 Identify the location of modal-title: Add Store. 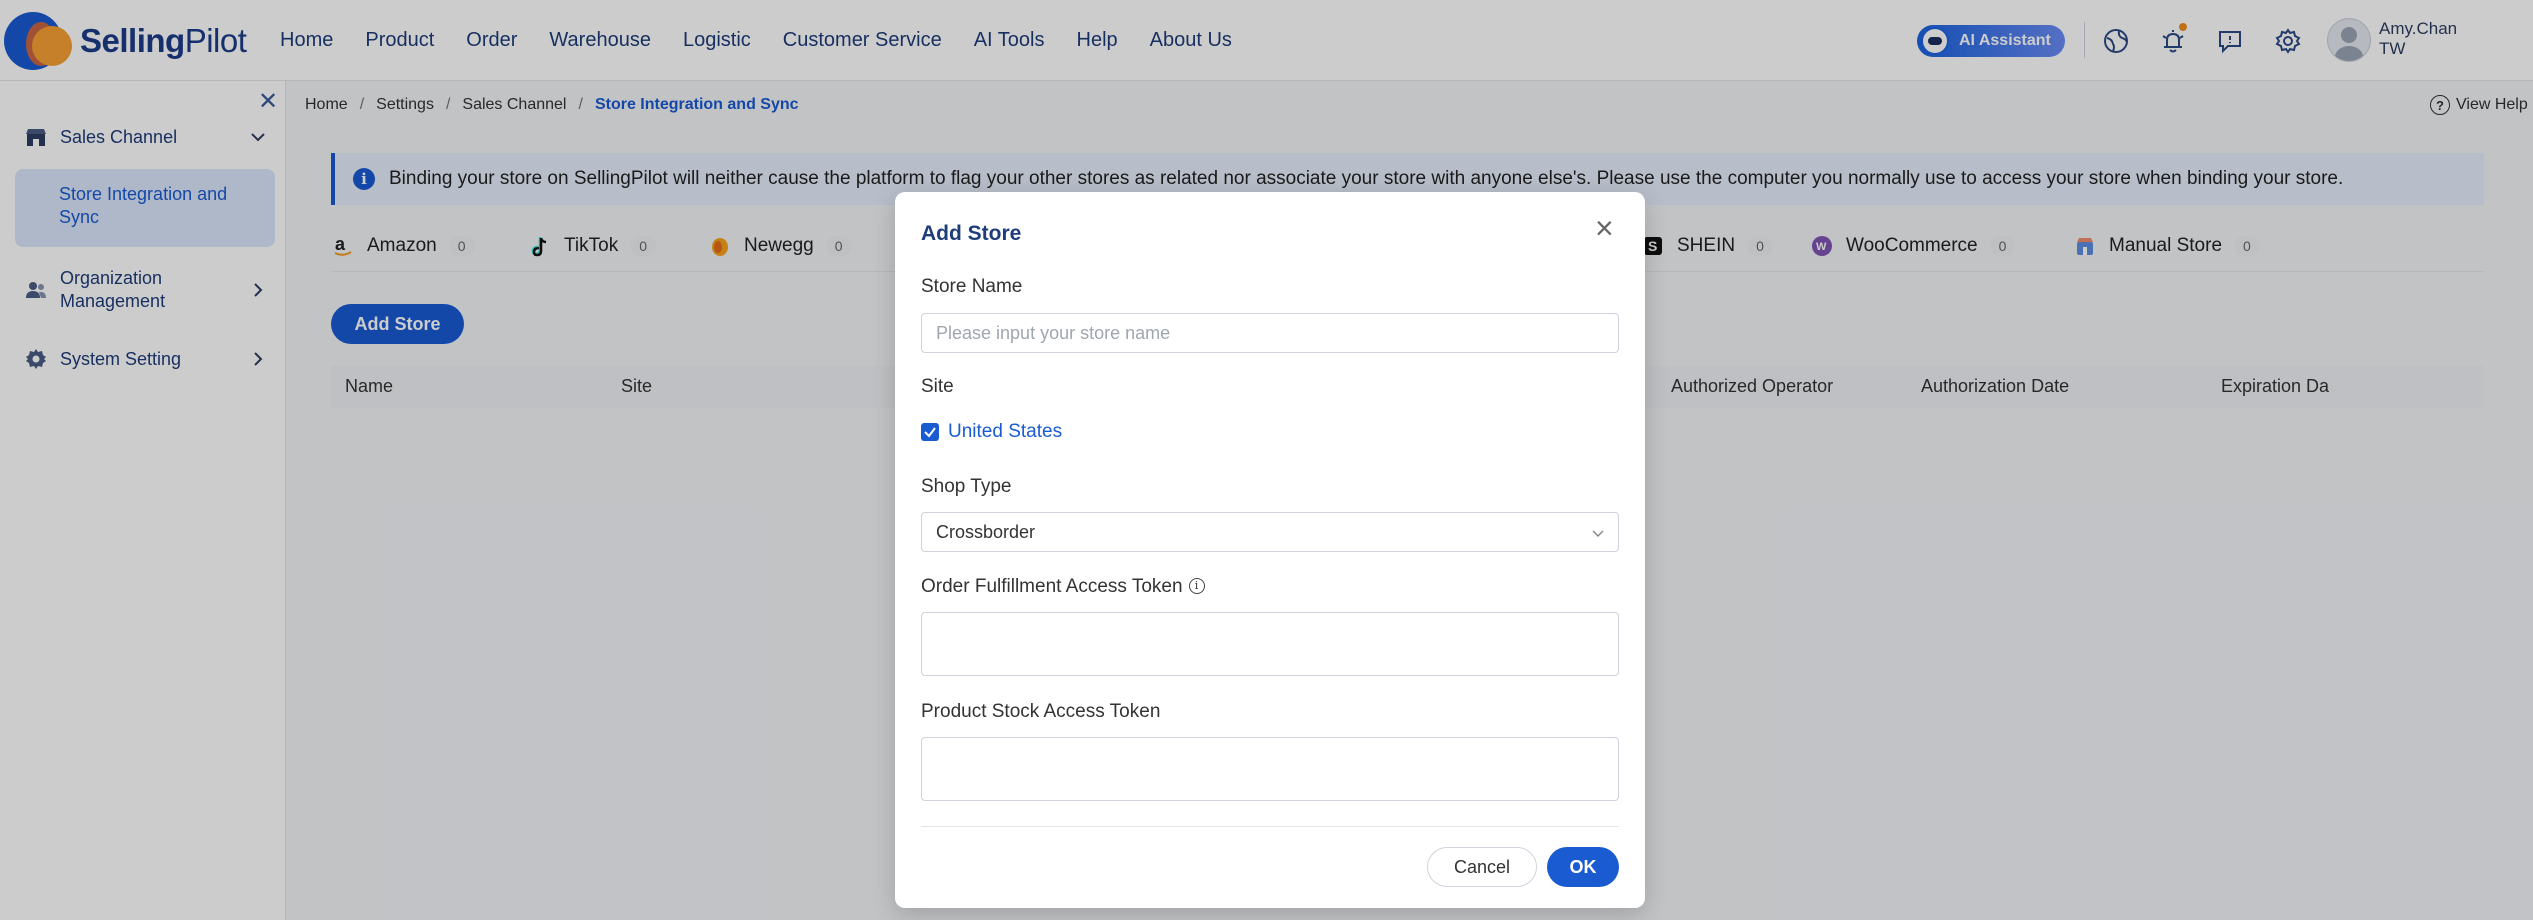
(971, 233).